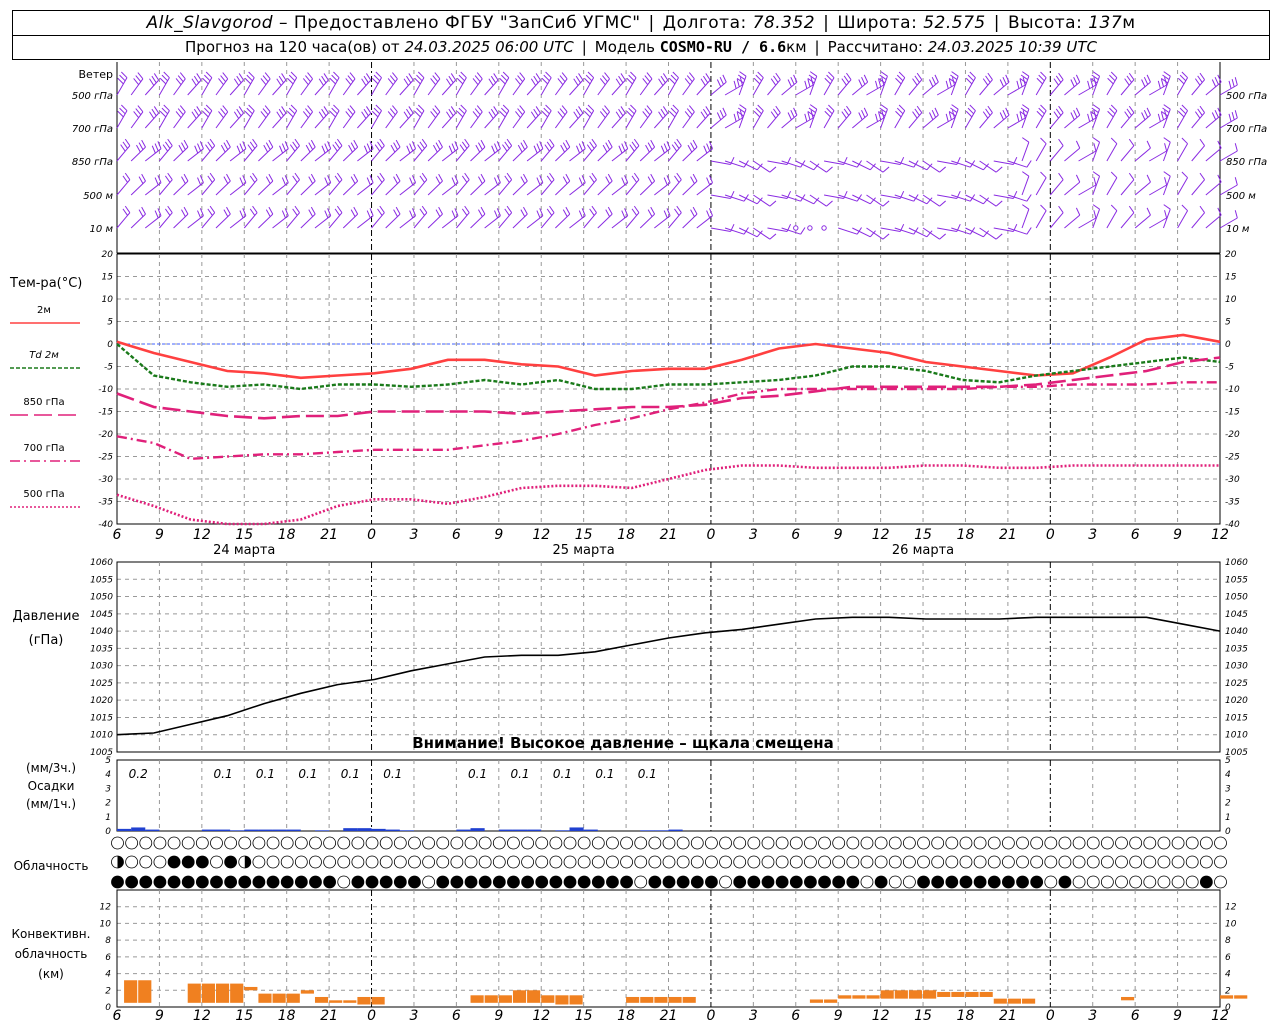 This screenshot has width=1280, height=1024. I want to click on temperature-ytick: -10, so click(105, 390).